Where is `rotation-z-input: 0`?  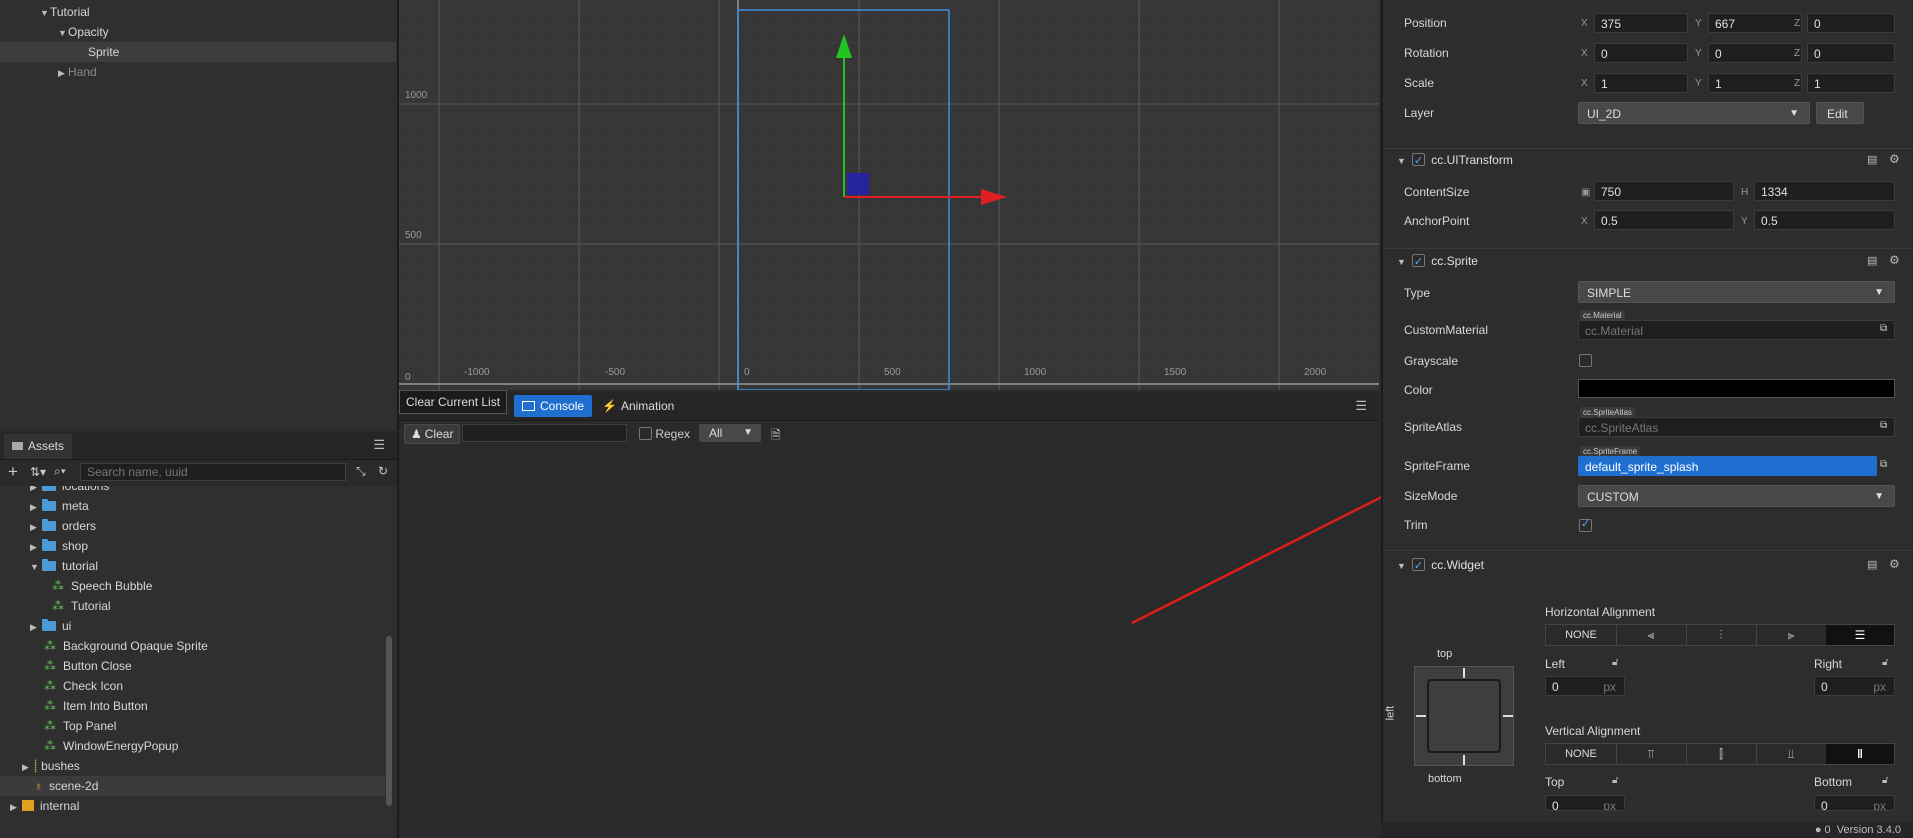
rotation-z-input: 0 is located at coordinates (1851, 53).